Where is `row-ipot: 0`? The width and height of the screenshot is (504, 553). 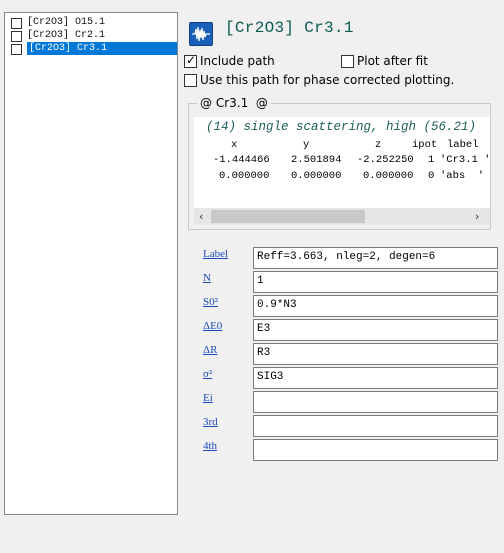 row-ipot: 0 is located at coordinates (431, 176).